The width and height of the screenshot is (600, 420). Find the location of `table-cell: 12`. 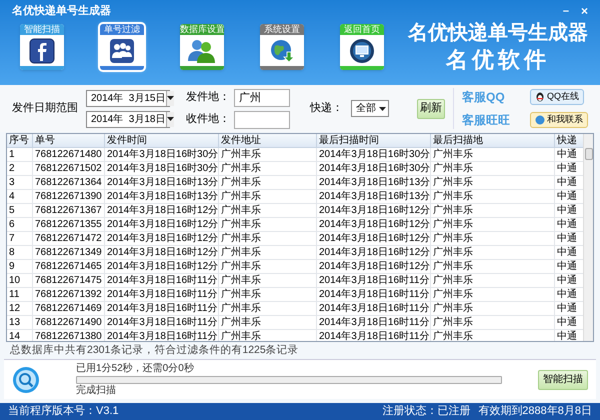

table-cell: 12 is located at coordinates (20, 308).